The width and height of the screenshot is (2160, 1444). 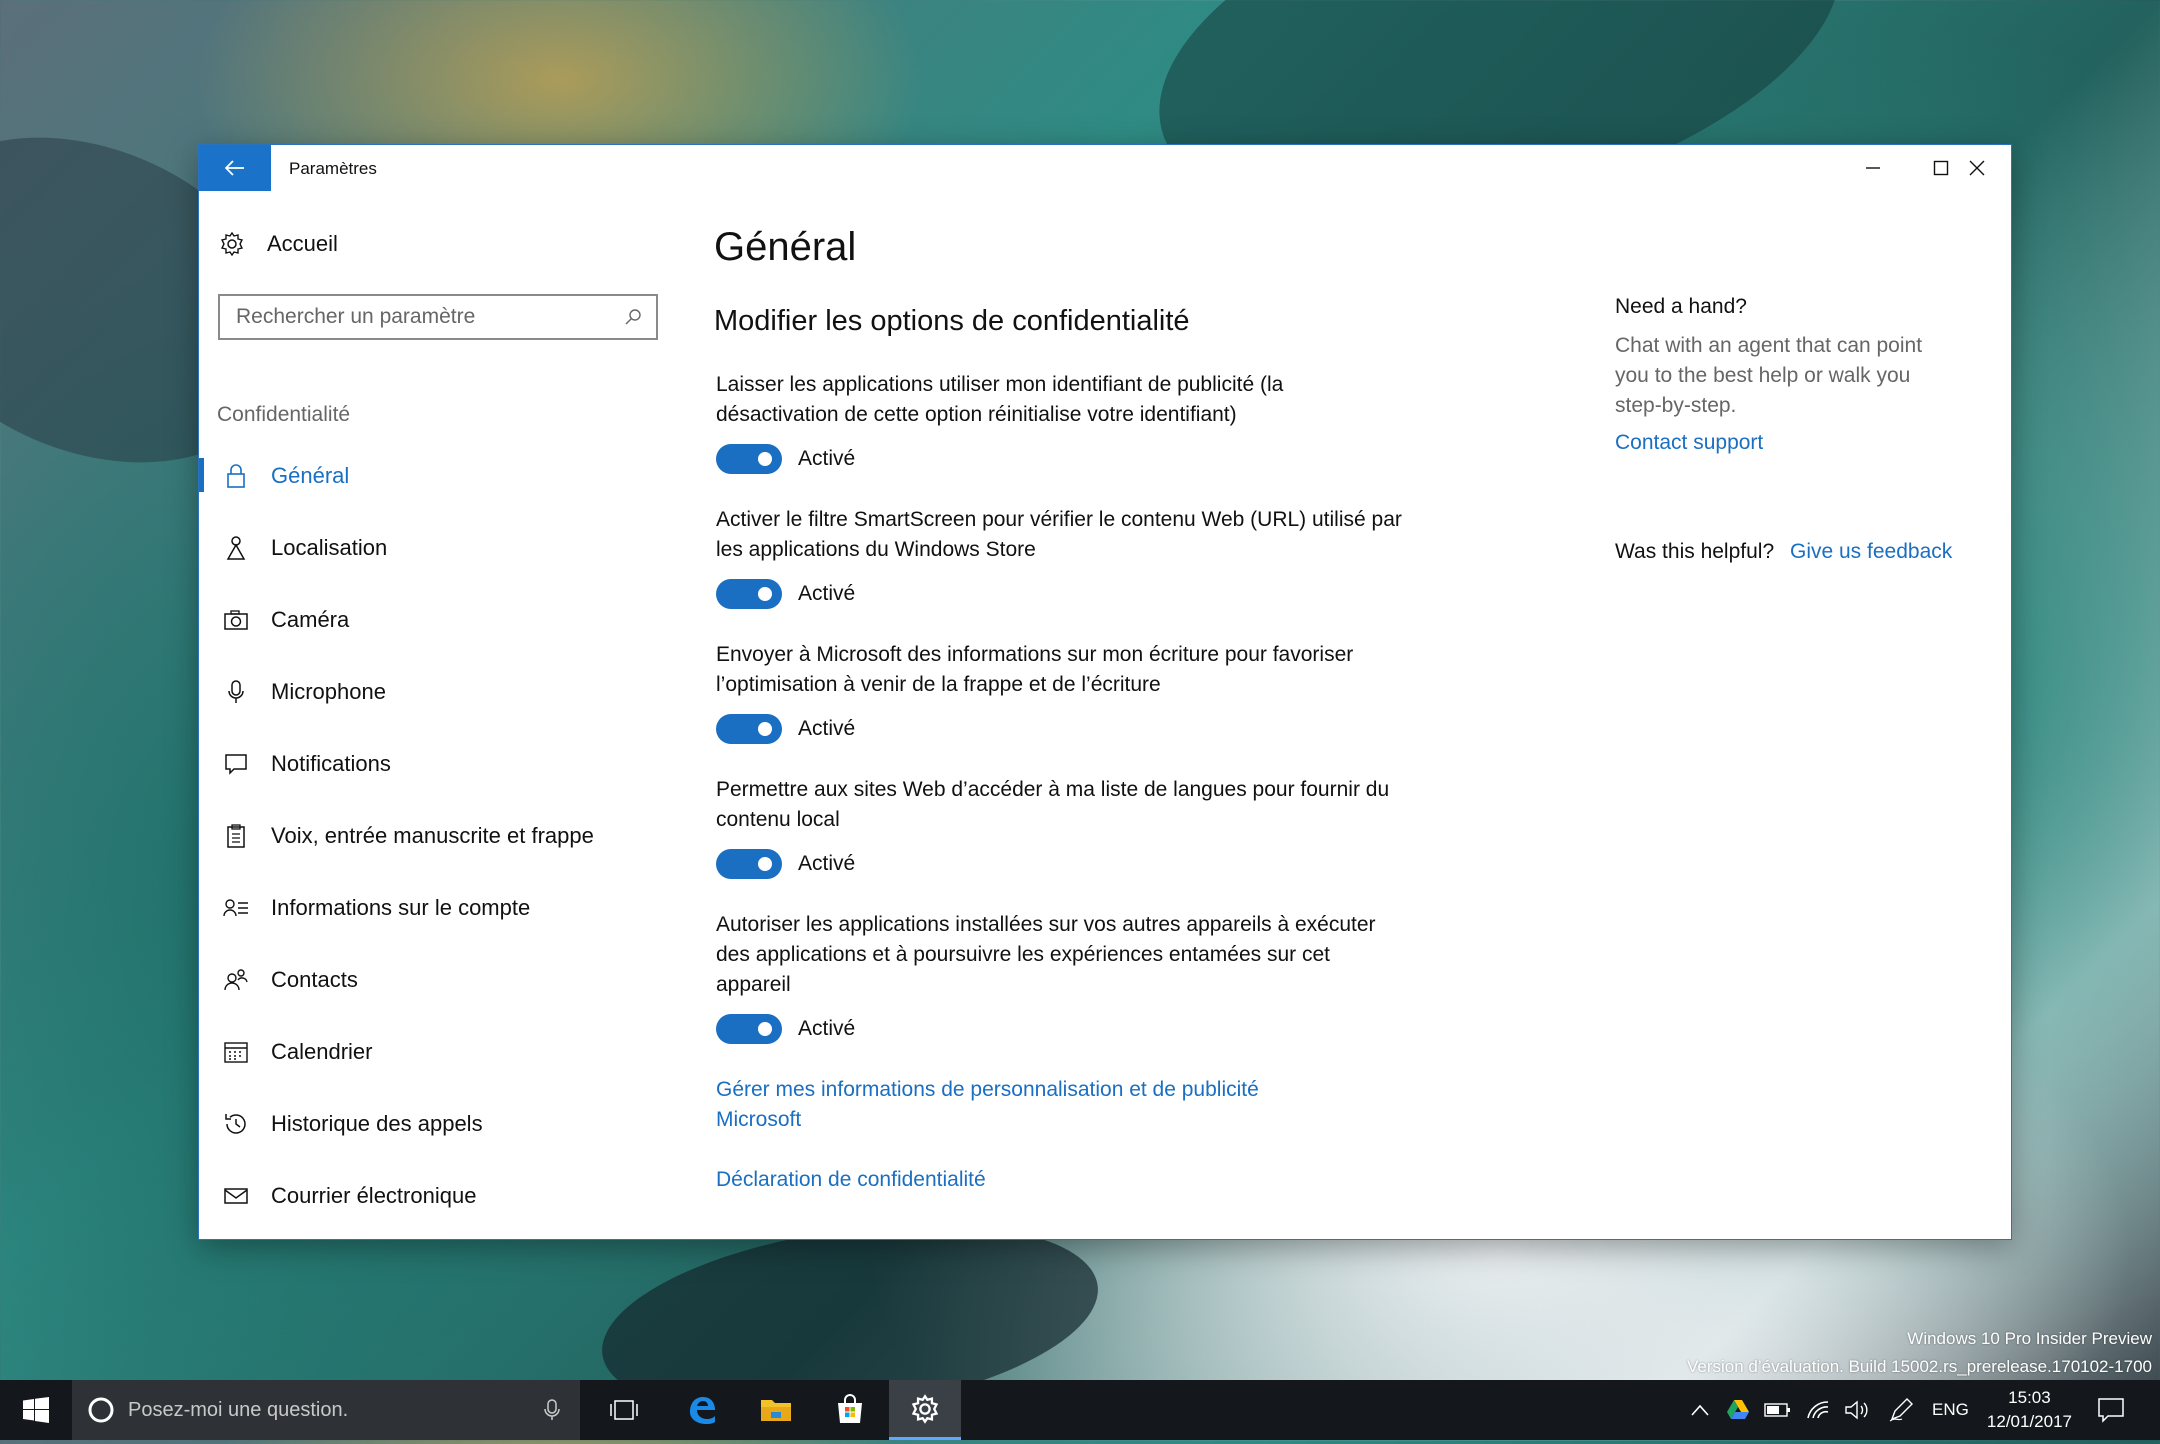 I want to click on sidebar-item-call-history: Historique des appels, so click(x=434, y=1124).